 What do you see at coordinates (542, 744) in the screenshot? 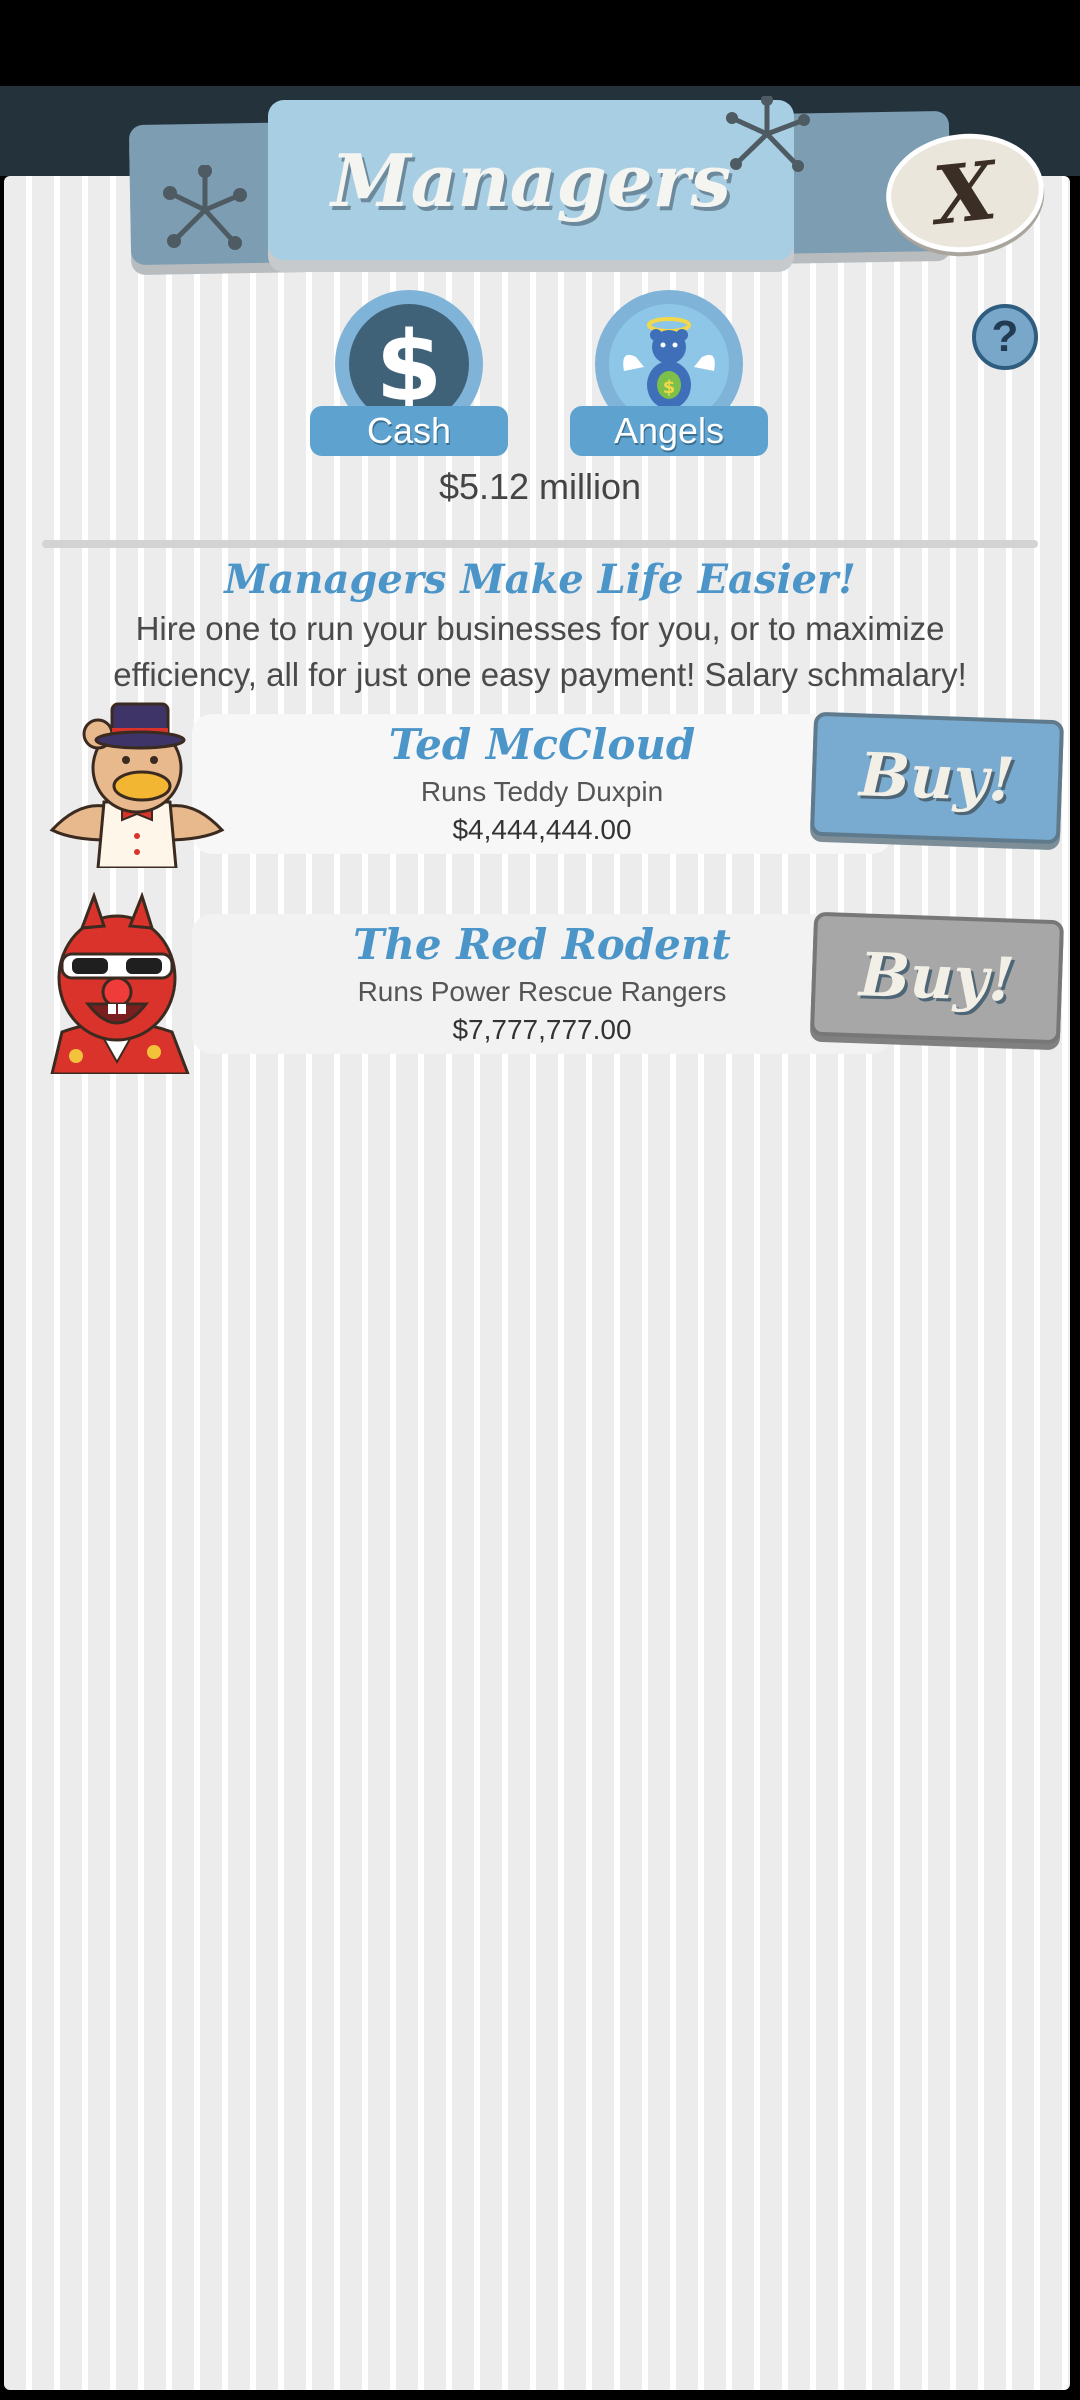
I see `manager-name: Ted McCloud` at bounding box center [542, 744].